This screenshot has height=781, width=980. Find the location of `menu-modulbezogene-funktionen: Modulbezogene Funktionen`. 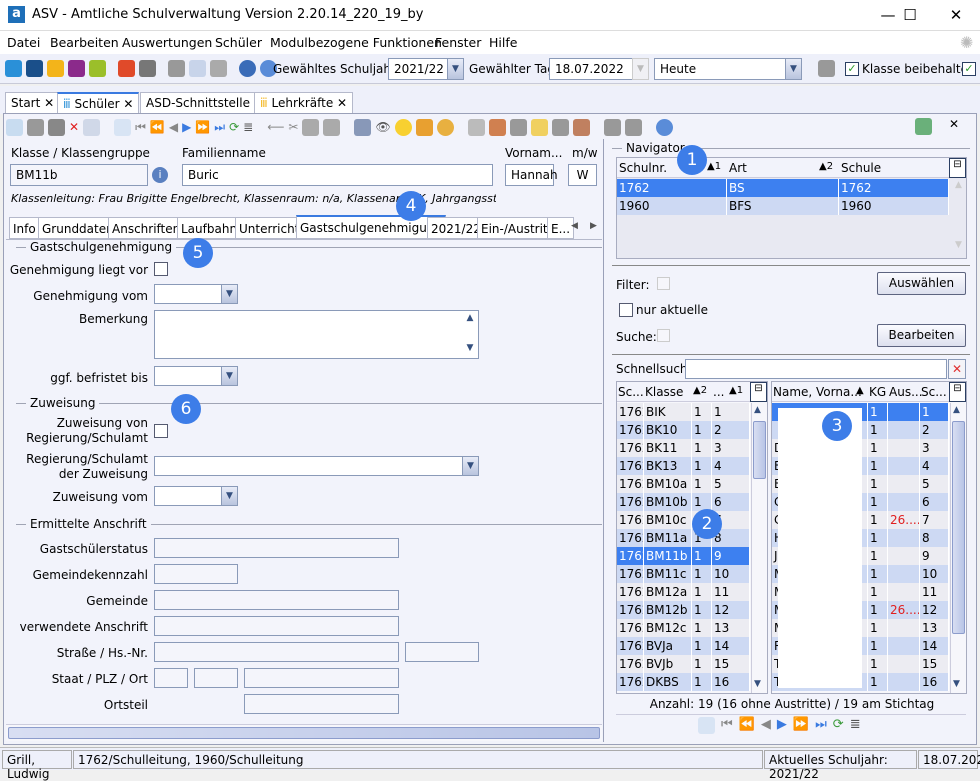

menu-modulbezogene-funktionen: Modulbezogene Funktionen is located at coordinates (356, 42).